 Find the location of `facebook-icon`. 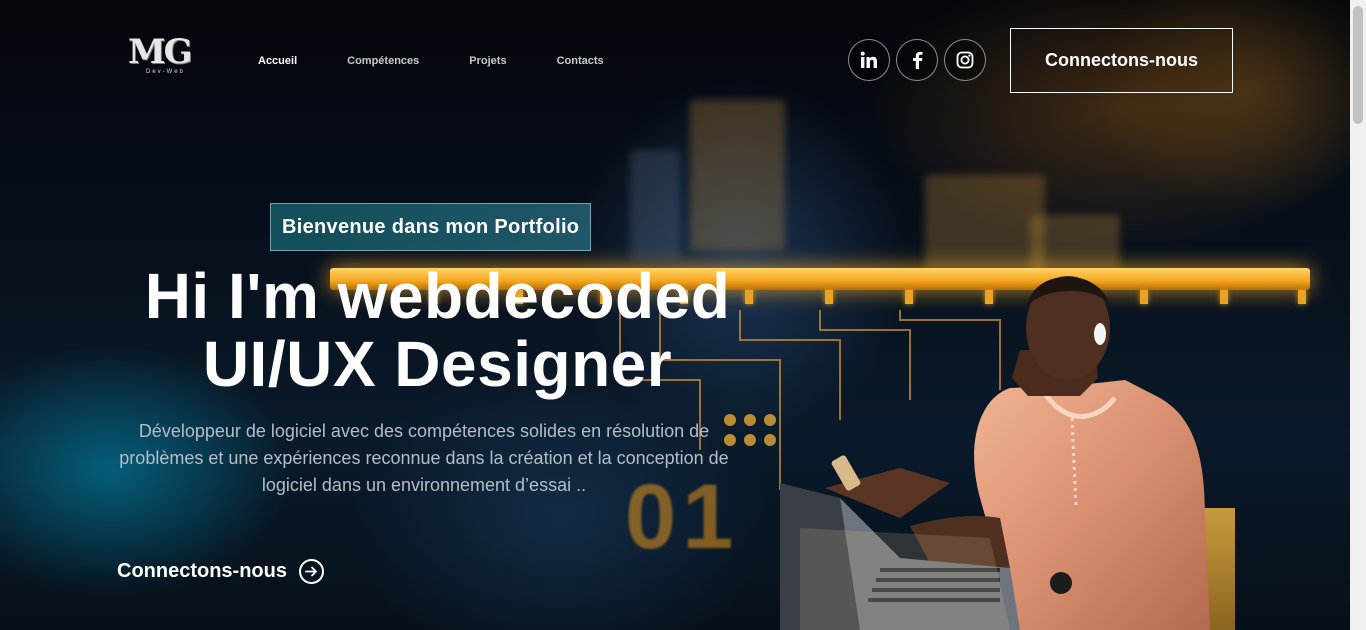

facebook-icon is located at coordinates (918, 60).